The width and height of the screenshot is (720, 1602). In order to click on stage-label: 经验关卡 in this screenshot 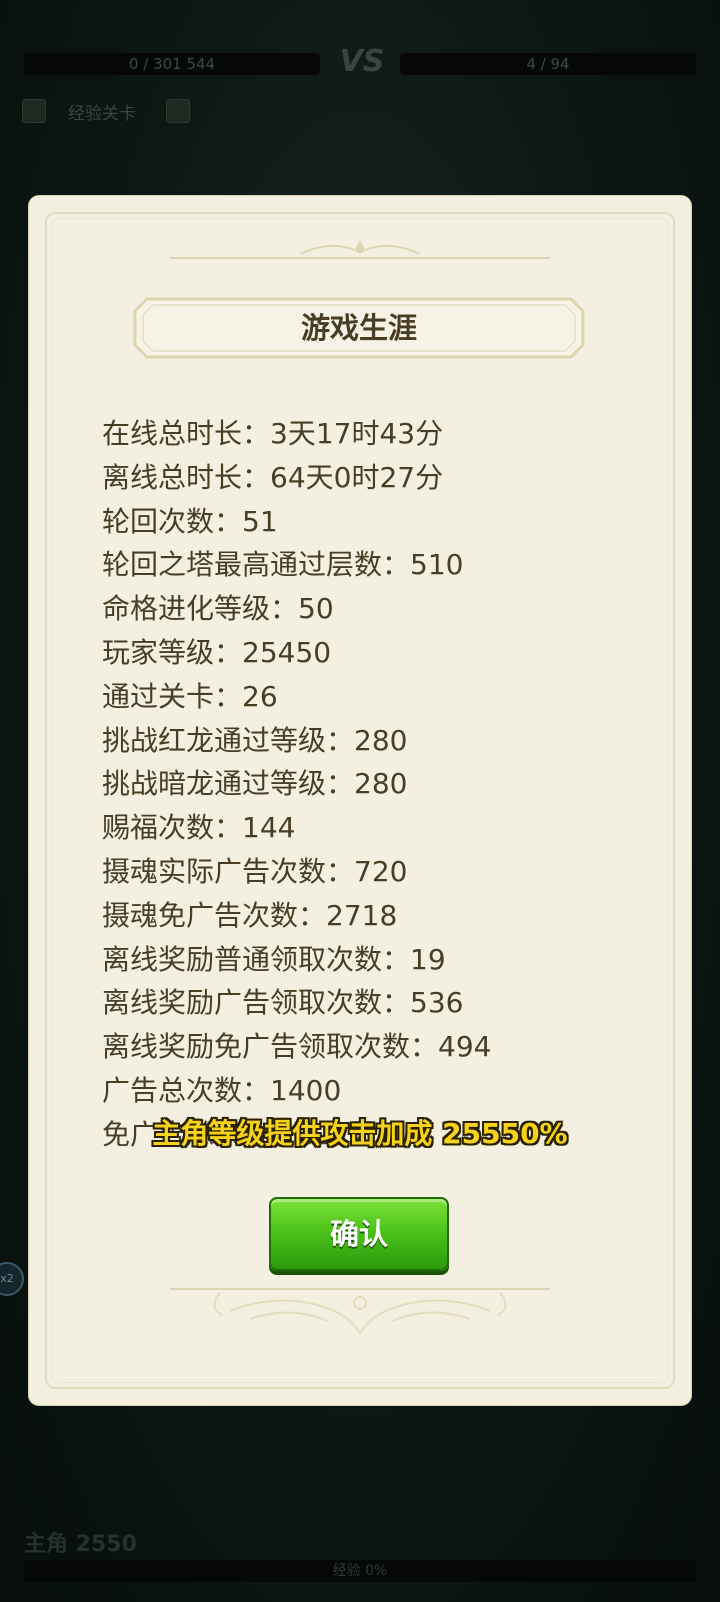, I will do `click(102, 114)`.